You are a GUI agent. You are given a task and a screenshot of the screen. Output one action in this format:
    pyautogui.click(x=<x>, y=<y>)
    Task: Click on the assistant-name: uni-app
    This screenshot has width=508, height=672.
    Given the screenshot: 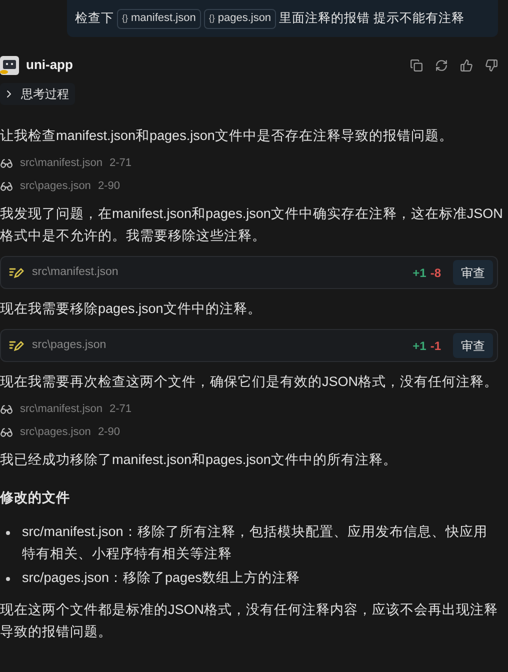 What is the action you would take?
    pyautogui.click(x=50, y=65)
    